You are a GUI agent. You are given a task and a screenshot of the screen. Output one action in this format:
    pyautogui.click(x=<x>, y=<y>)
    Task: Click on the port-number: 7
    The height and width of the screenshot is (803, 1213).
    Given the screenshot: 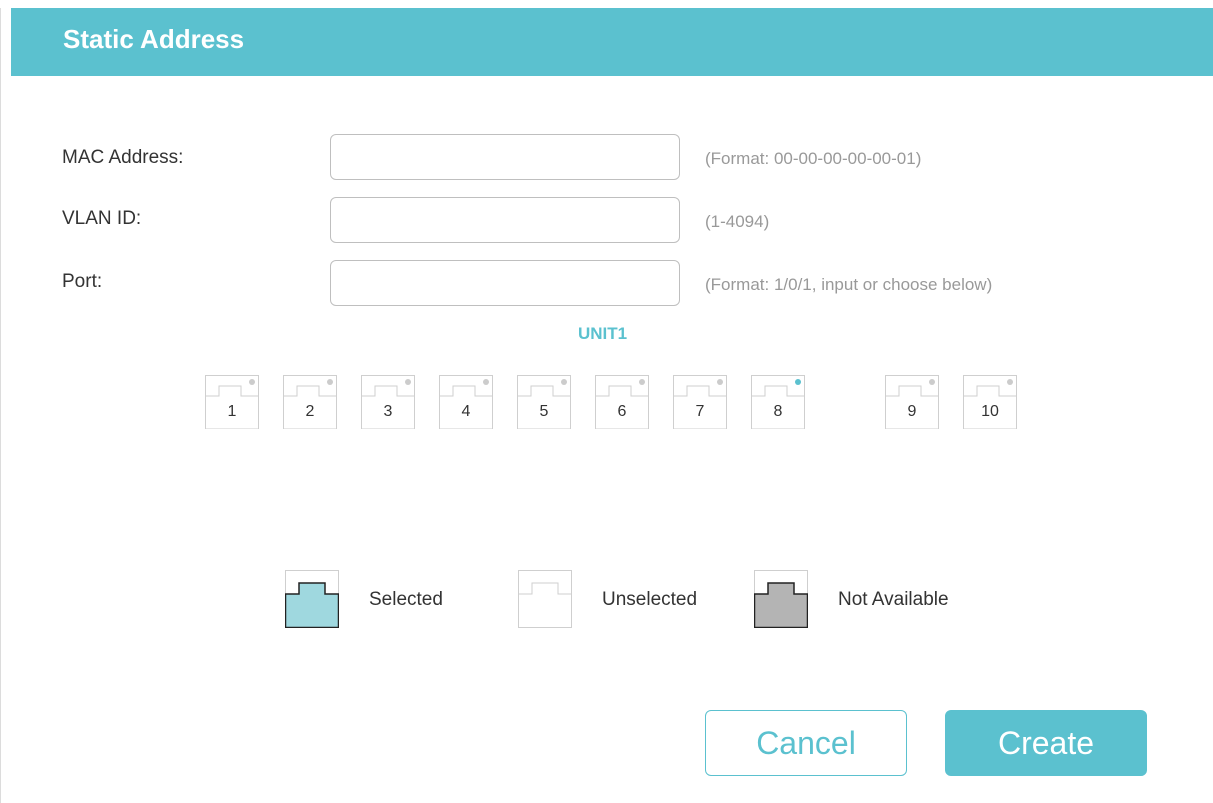 What is the action you would take?
    pyautogui.click(x=700, y=411)
    